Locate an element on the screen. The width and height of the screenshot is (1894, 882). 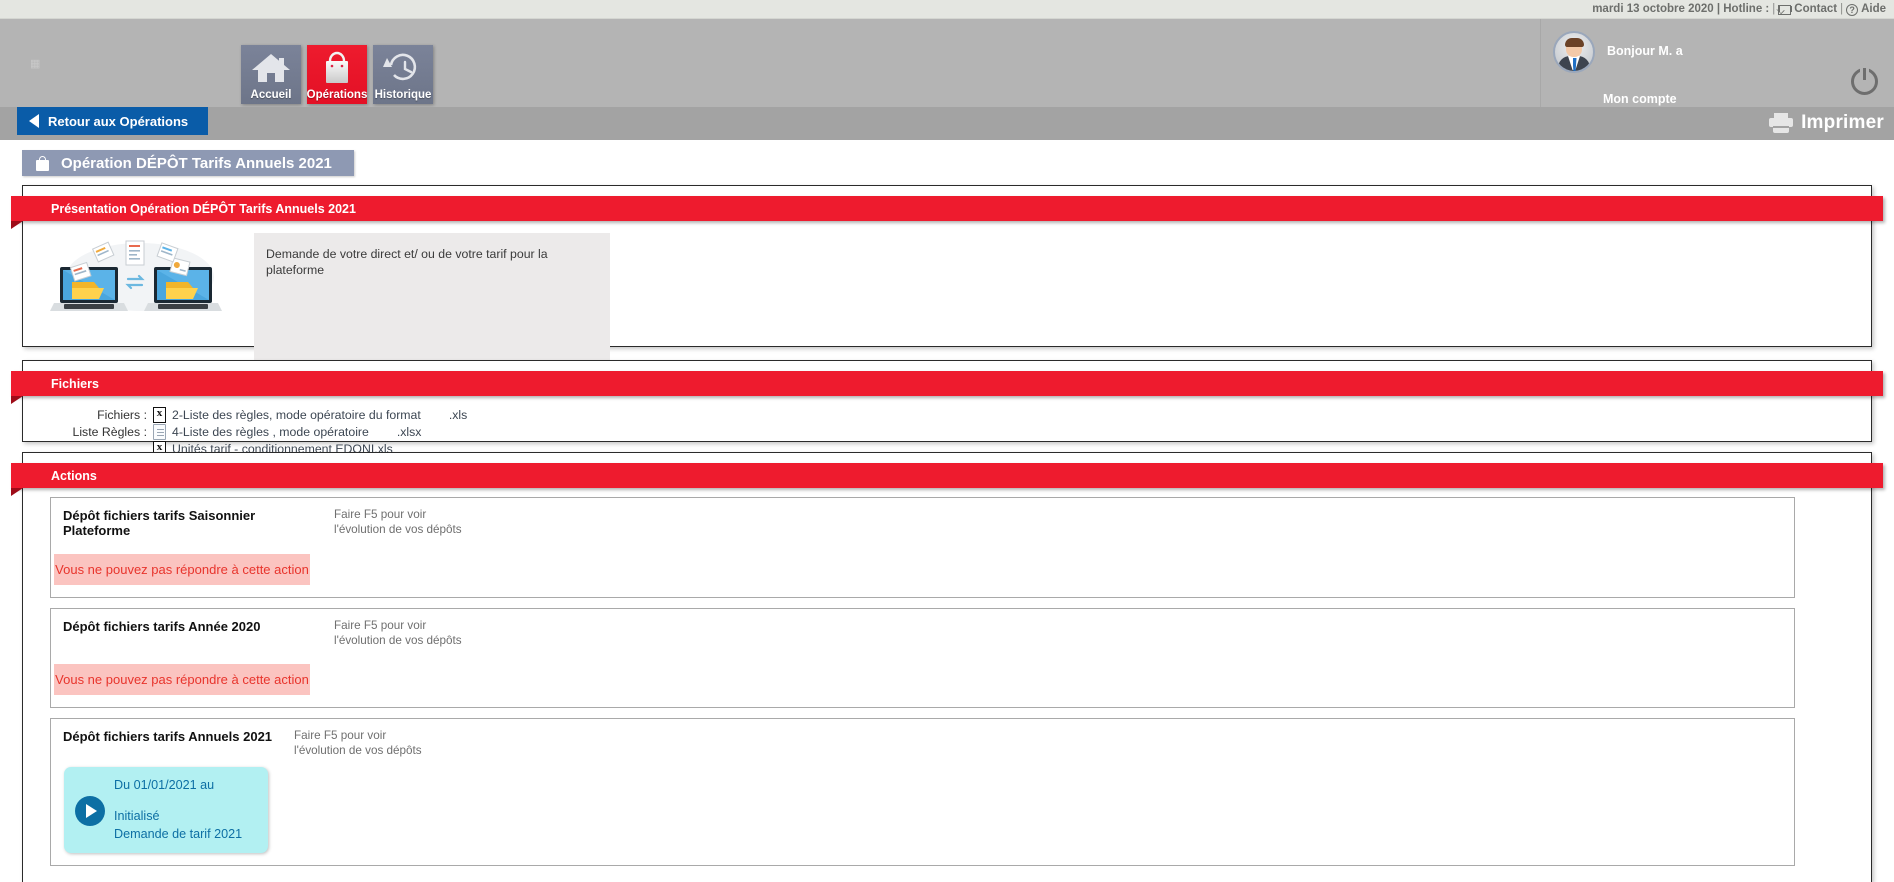
file-extension: .xls is located at coordinates (458, 415).